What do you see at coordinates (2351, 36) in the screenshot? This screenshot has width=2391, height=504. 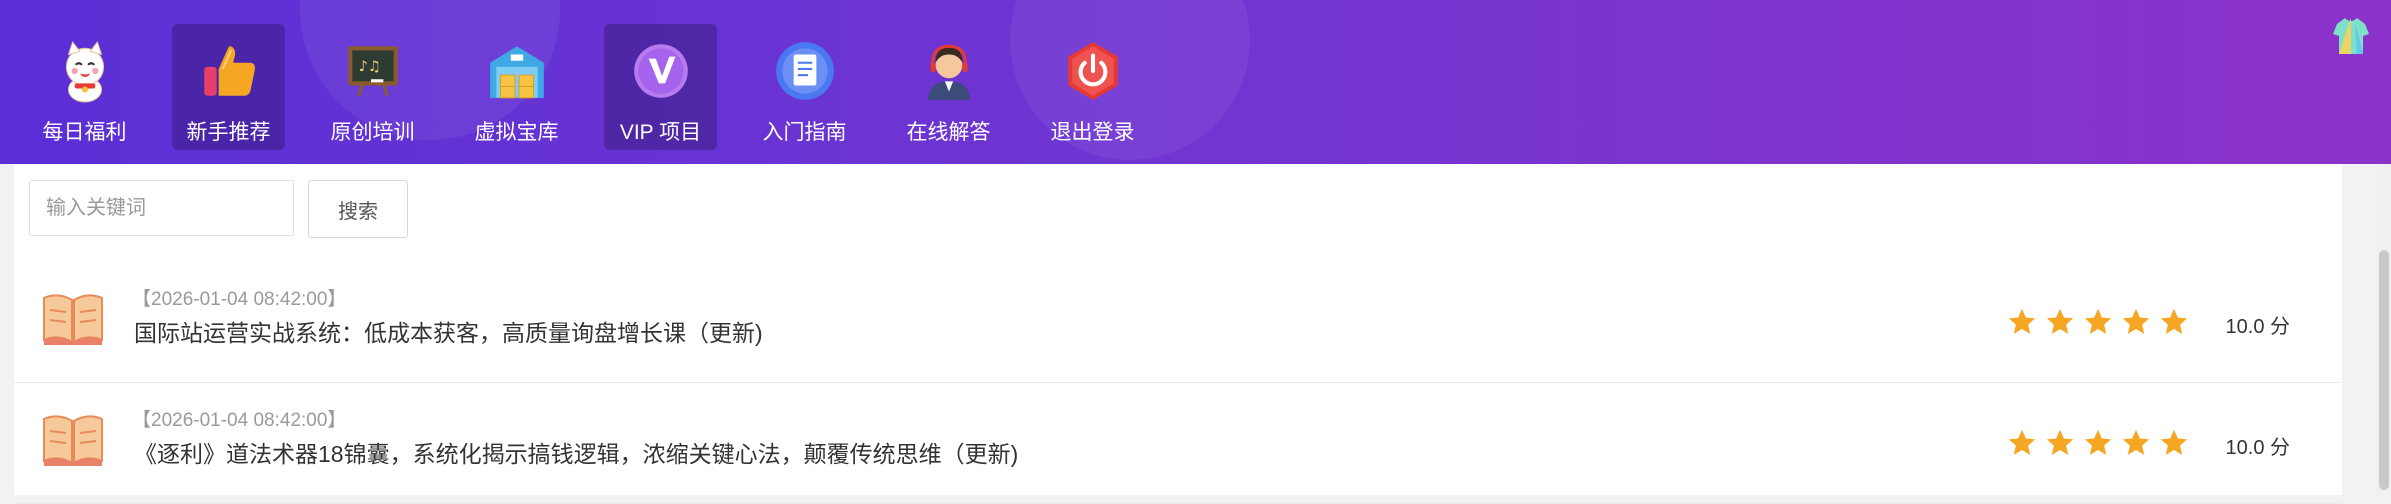 I see `theme-shirt-icon` at bounding box center [2351, 36].